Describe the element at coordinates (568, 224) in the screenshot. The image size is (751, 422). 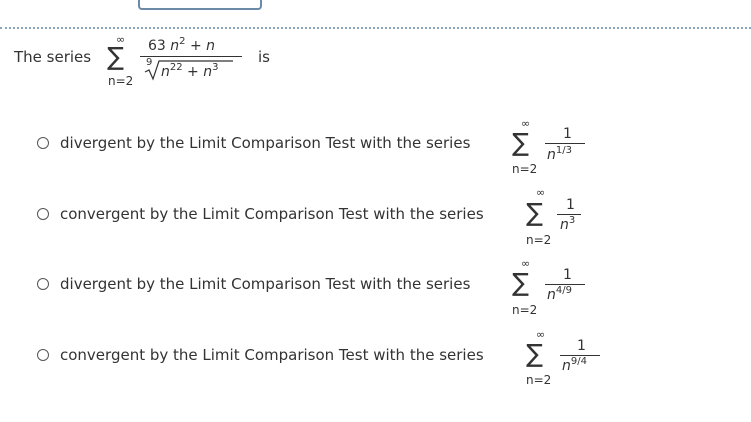
I see `option-denominator: n3` at that location.